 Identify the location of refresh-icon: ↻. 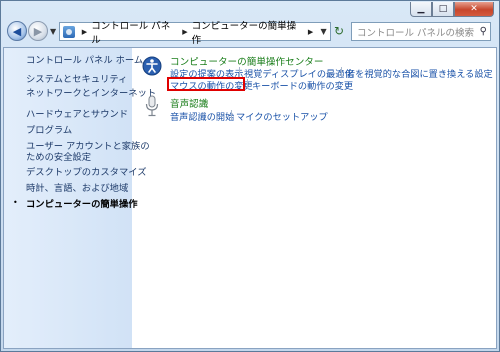
(339, 31).